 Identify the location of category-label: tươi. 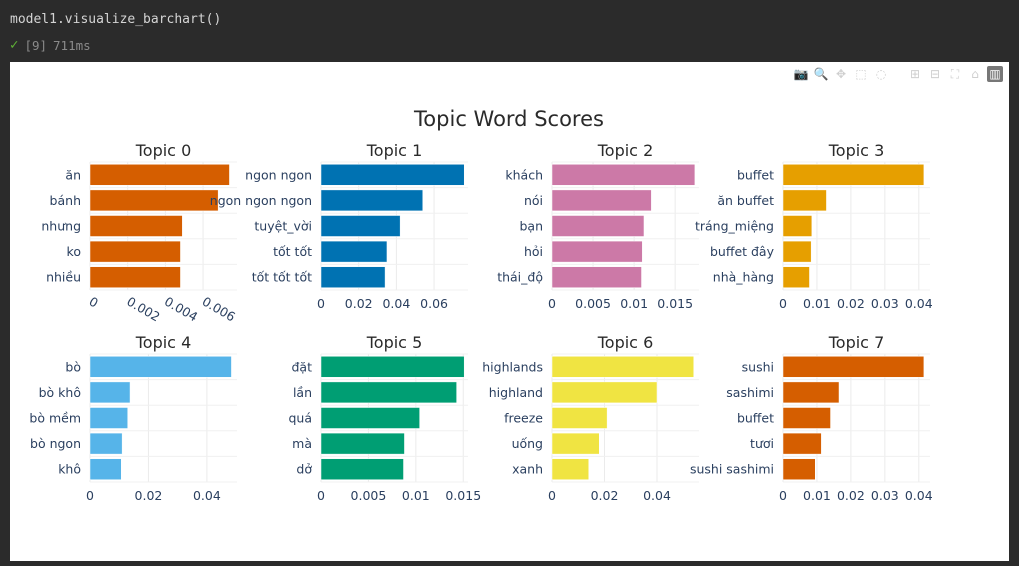
(762, 443).